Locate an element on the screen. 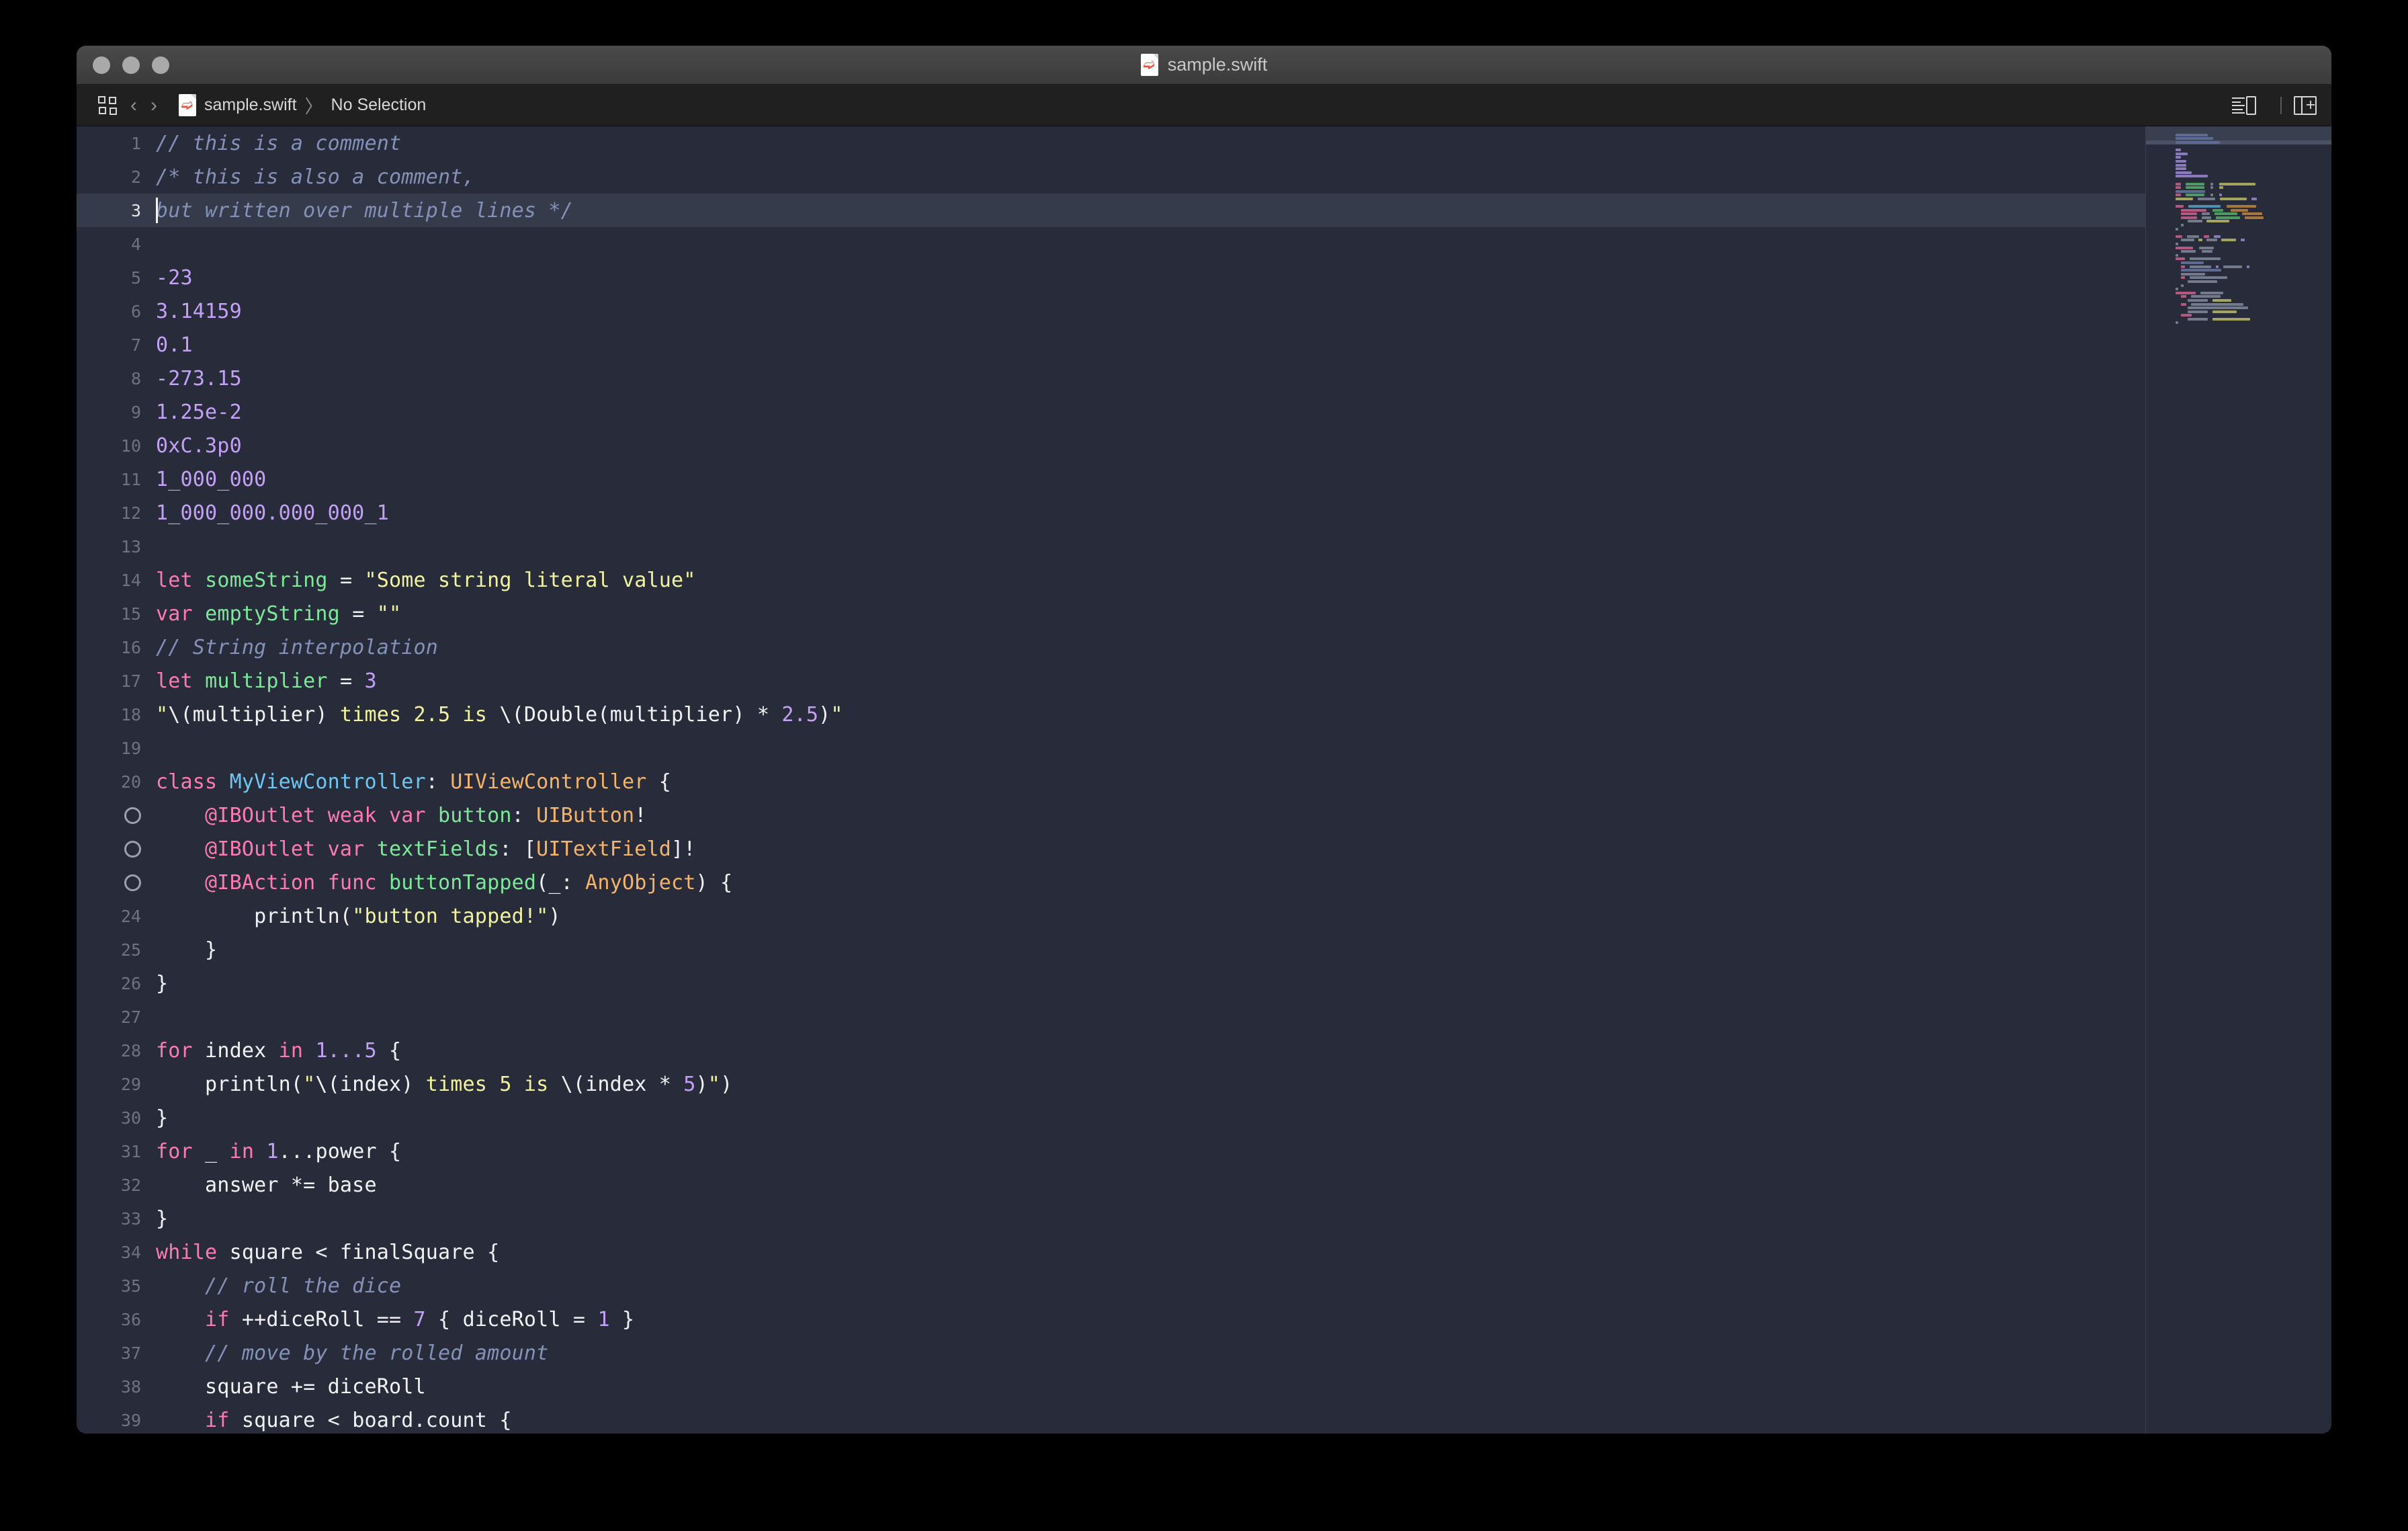  code-text: answer *= base is located at coordinates (1150, 1185).